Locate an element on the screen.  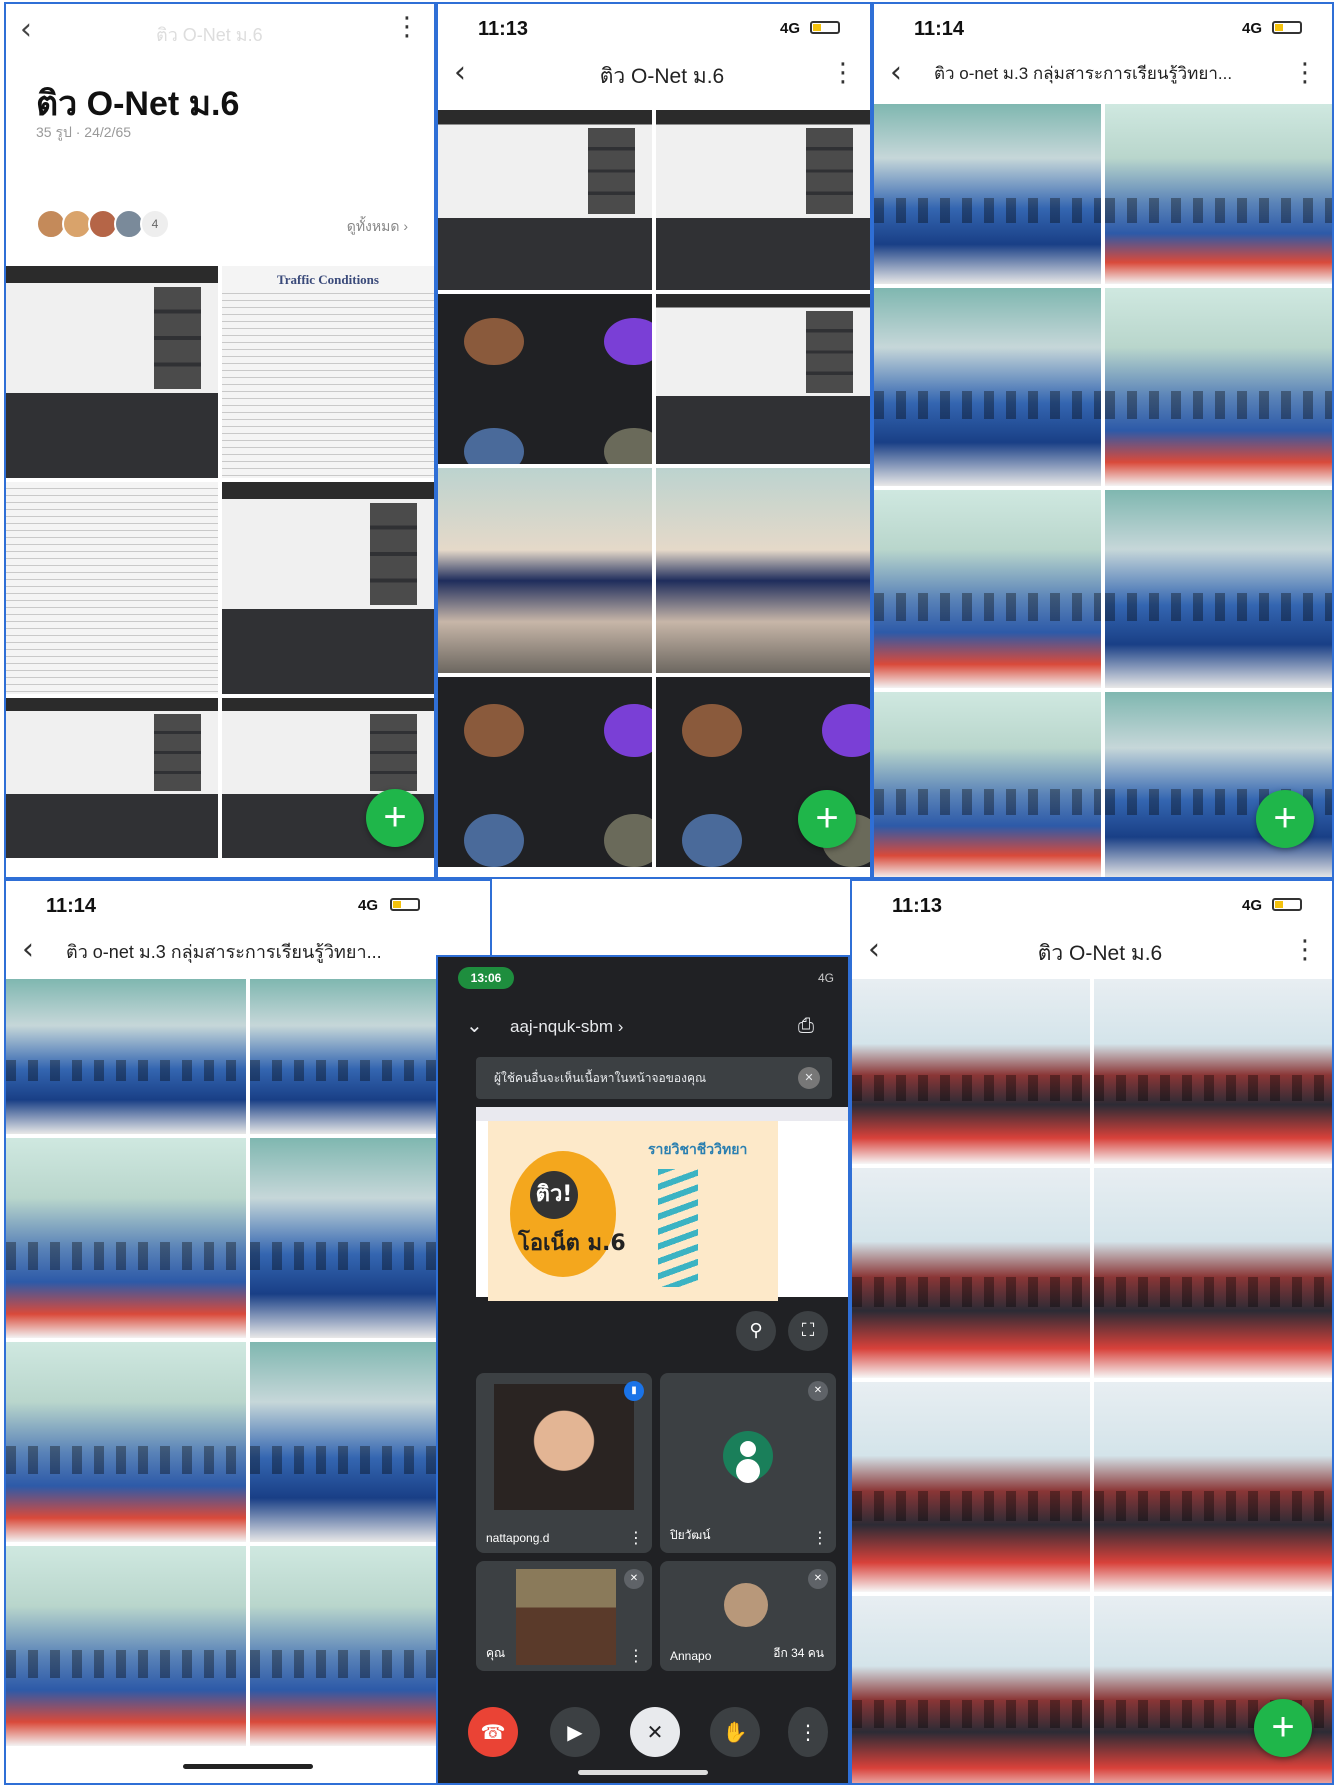
participant-tile: ✕ คุณ ⋮ is located at coordinates (564, 1616).